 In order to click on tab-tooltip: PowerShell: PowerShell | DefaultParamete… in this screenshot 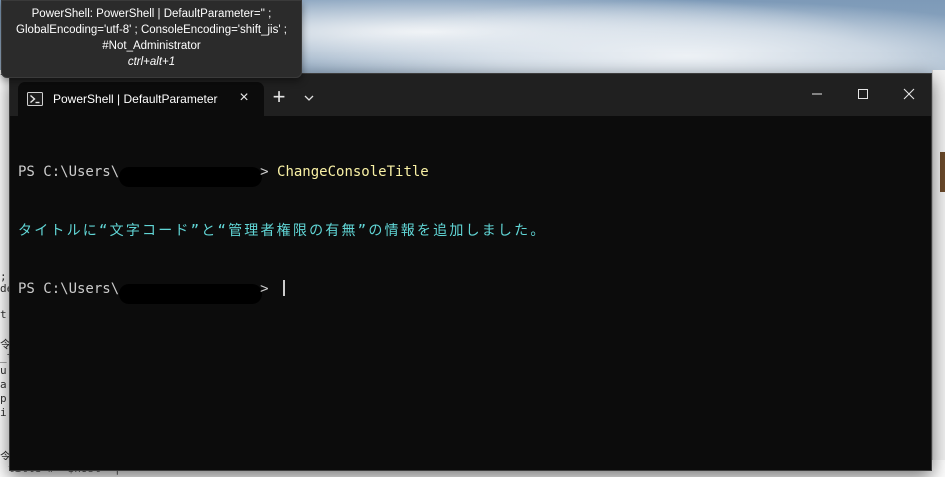, I will do `click(151, 39)`.